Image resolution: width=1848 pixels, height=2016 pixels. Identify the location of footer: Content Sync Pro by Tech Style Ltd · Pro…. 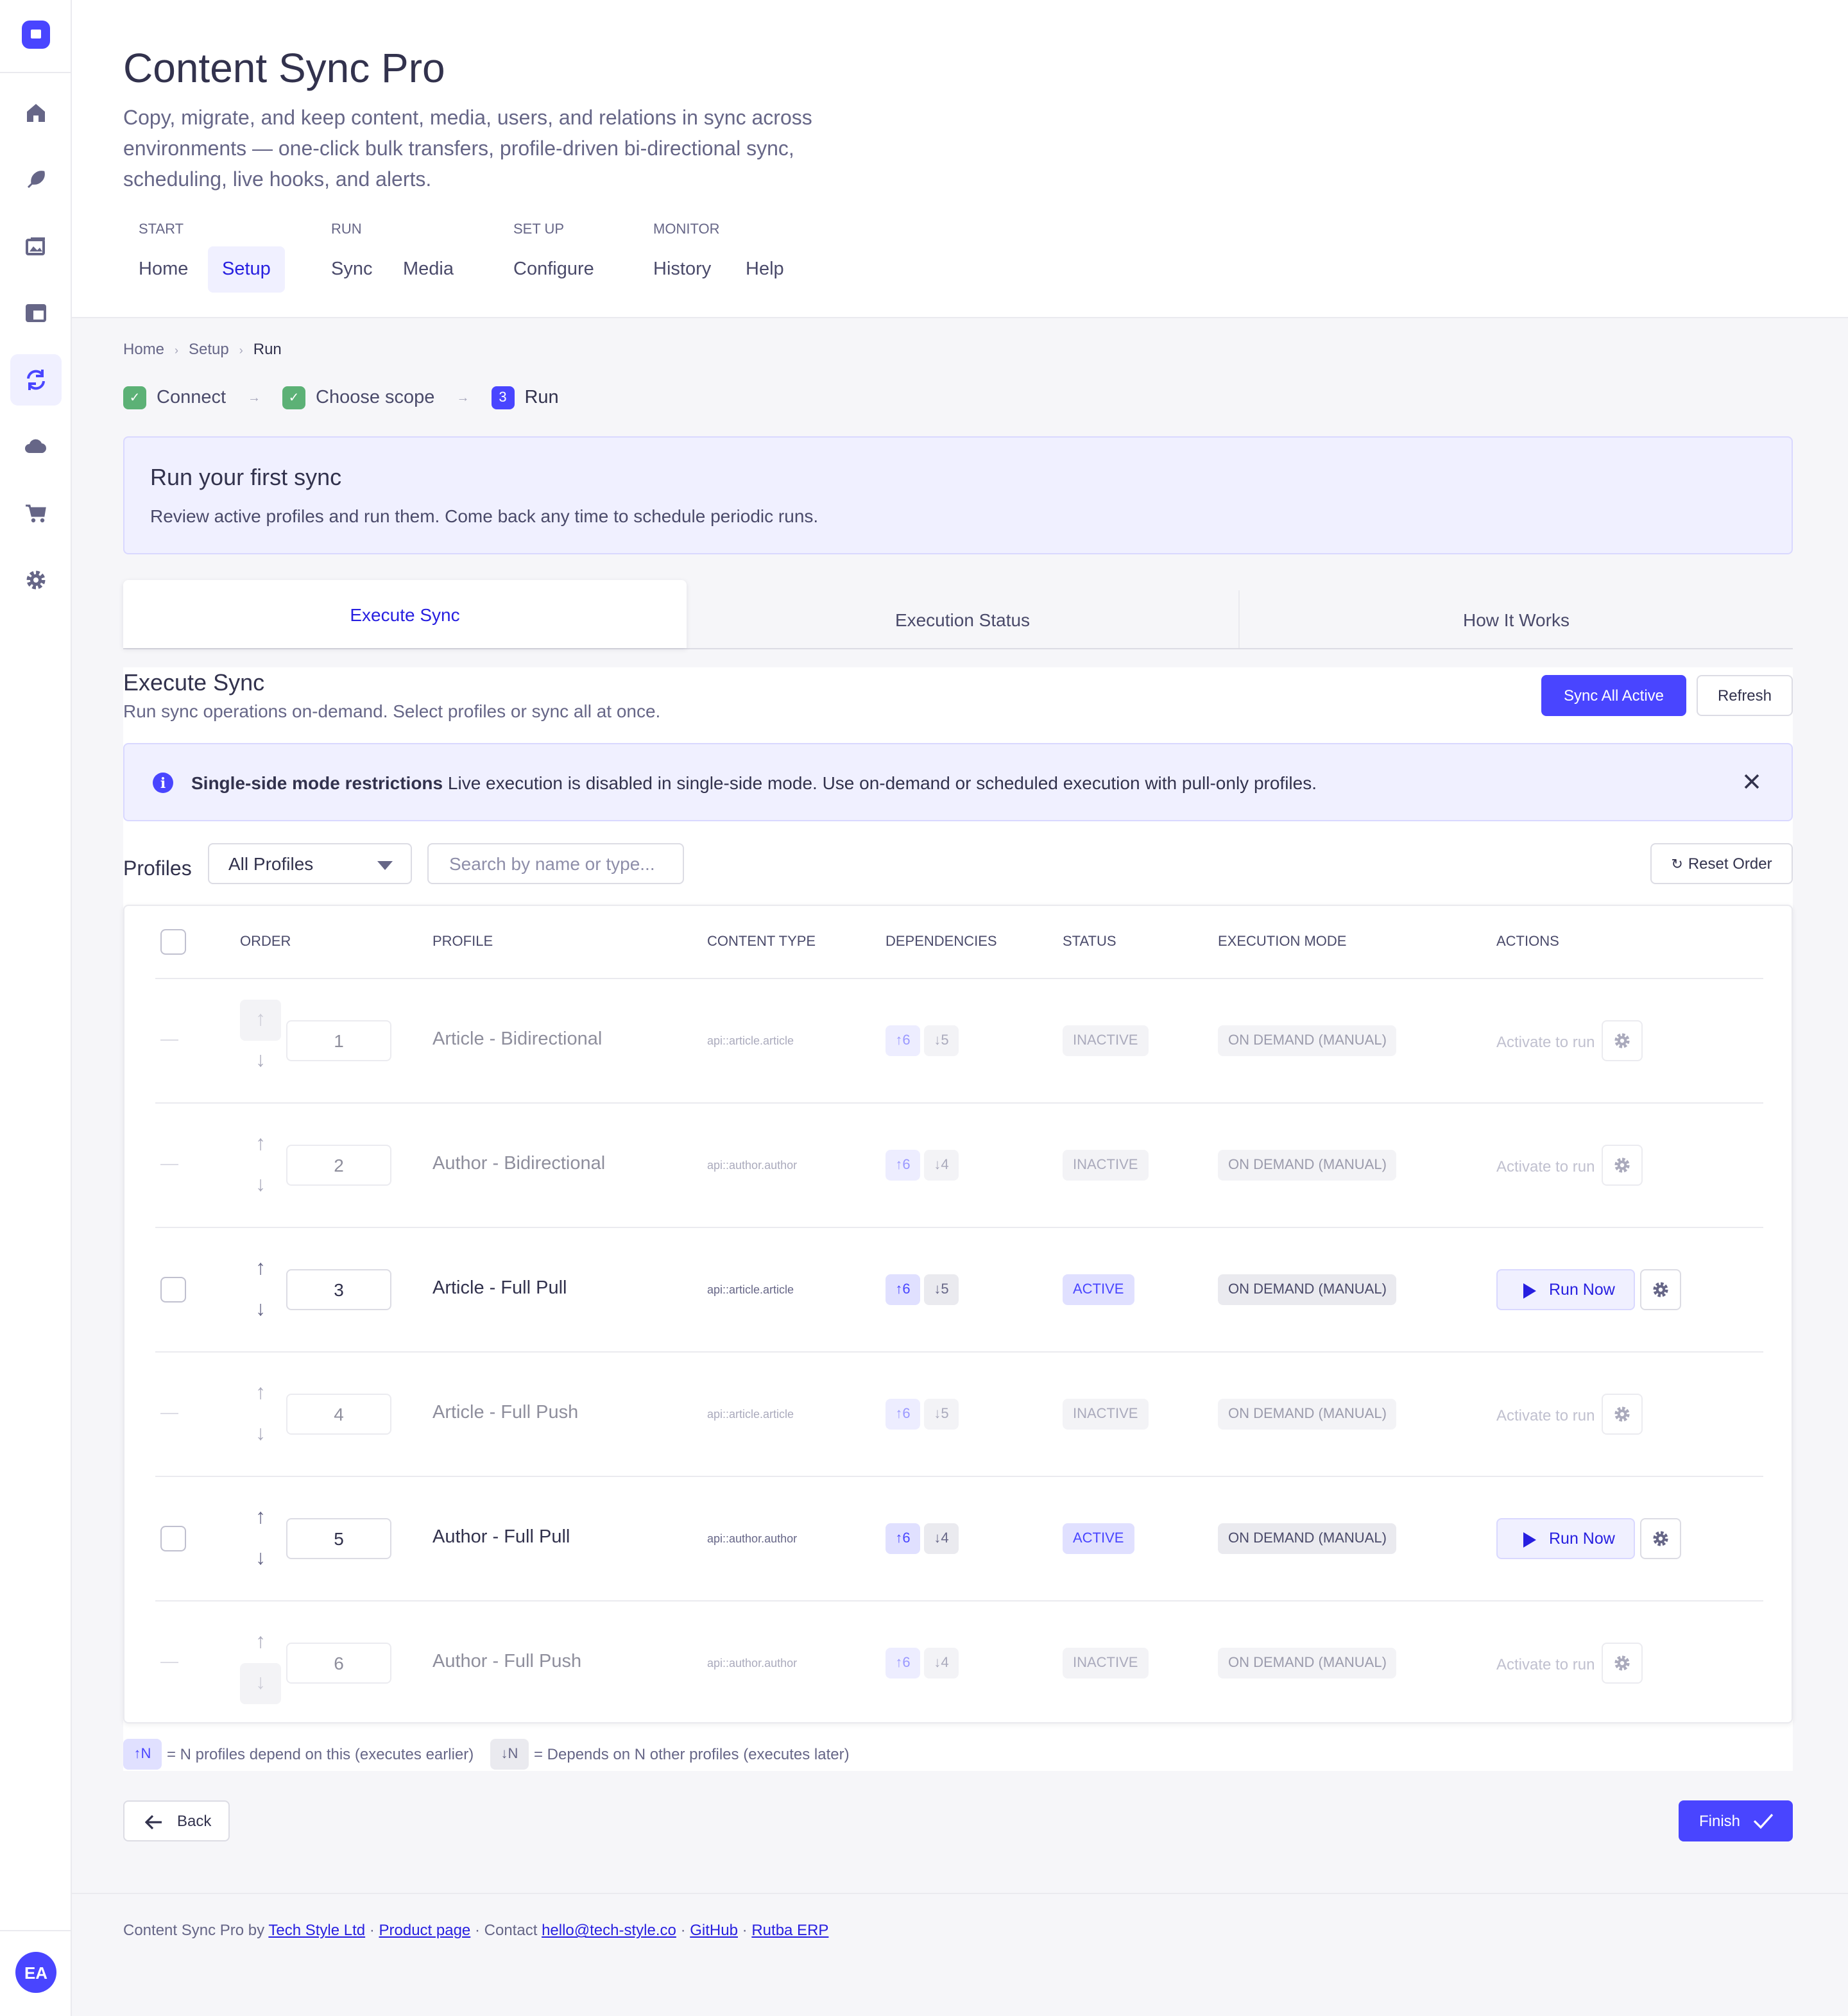
(476, 1930).